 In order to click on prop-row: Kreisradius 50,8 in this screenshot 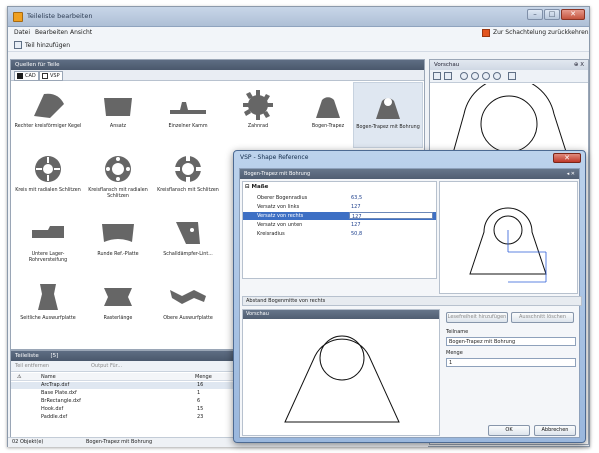, I will do `click(339, 234)`.